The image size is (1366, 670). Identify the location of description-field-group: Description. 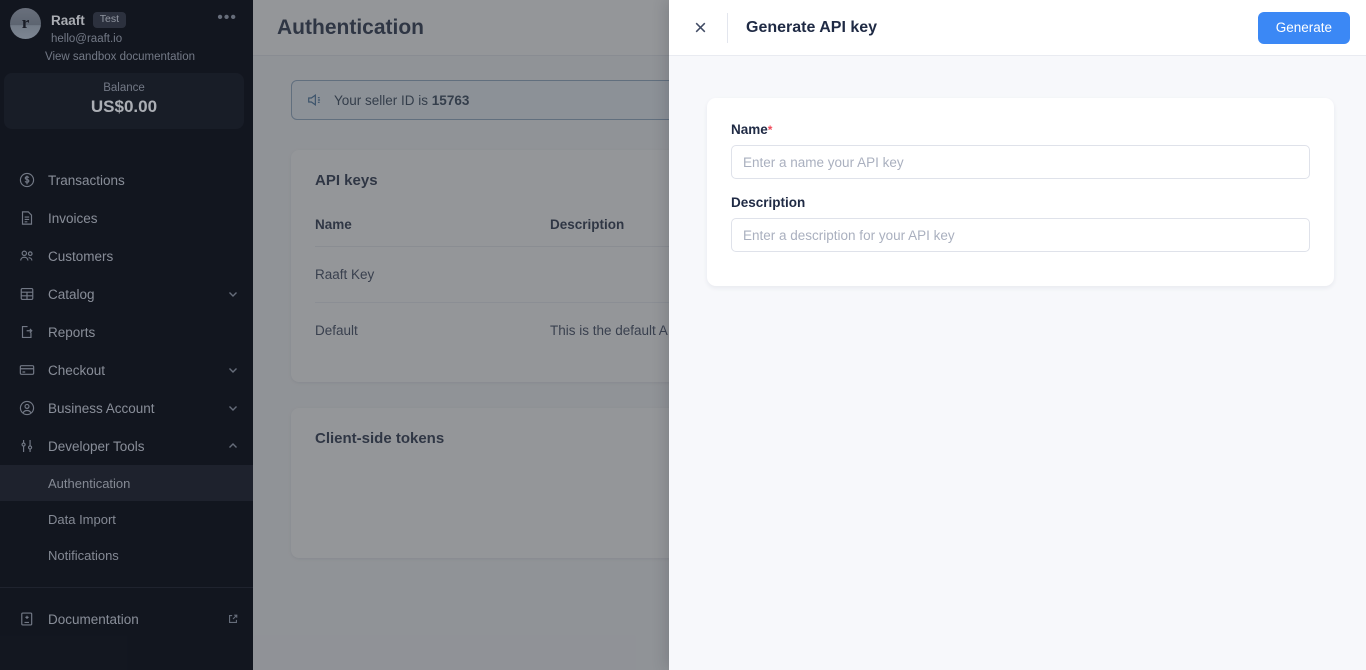
(1020, 223).